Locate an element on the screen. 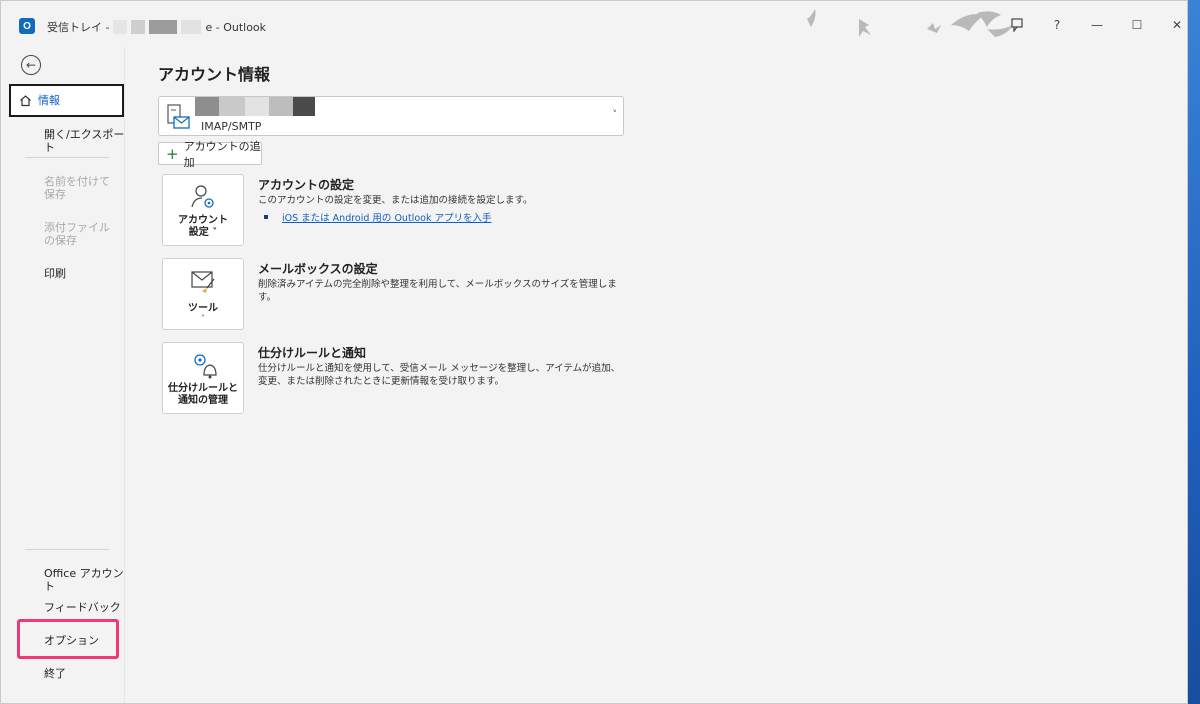  nav-item-feedback: フィードバック is located at coordinates (68, 607).